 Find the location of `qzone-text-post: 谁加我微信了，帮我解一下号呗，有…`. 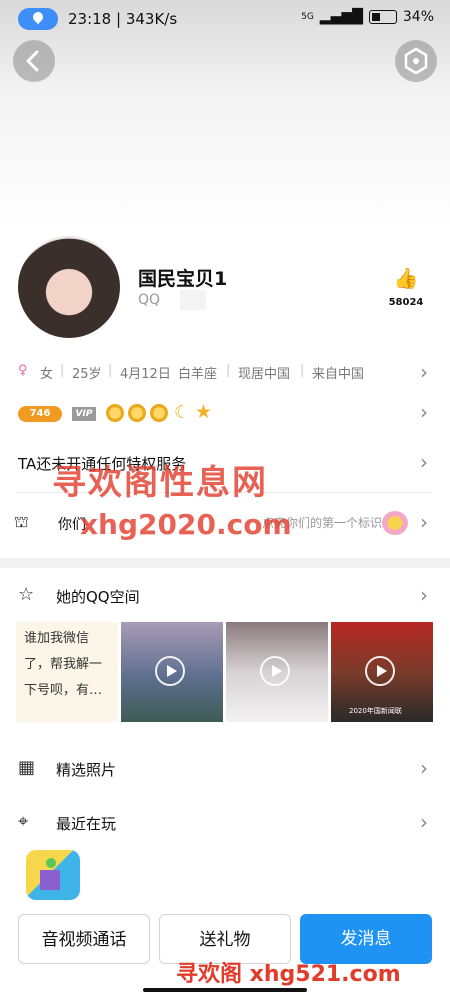

qzone-text-post: 谁加我微信了，帮我解一下号呗，有… is located at coordinates (67, 672).